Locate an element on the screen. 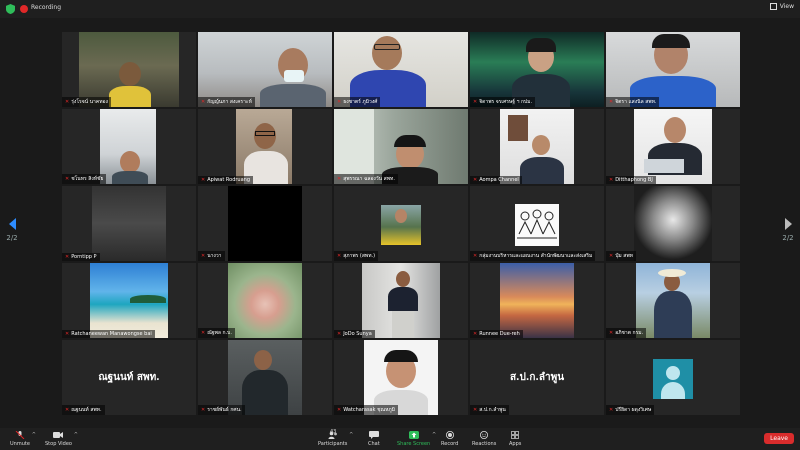 This screenshot has height=450, width=800. grid-view-icon is located at coordinates (773, 6).